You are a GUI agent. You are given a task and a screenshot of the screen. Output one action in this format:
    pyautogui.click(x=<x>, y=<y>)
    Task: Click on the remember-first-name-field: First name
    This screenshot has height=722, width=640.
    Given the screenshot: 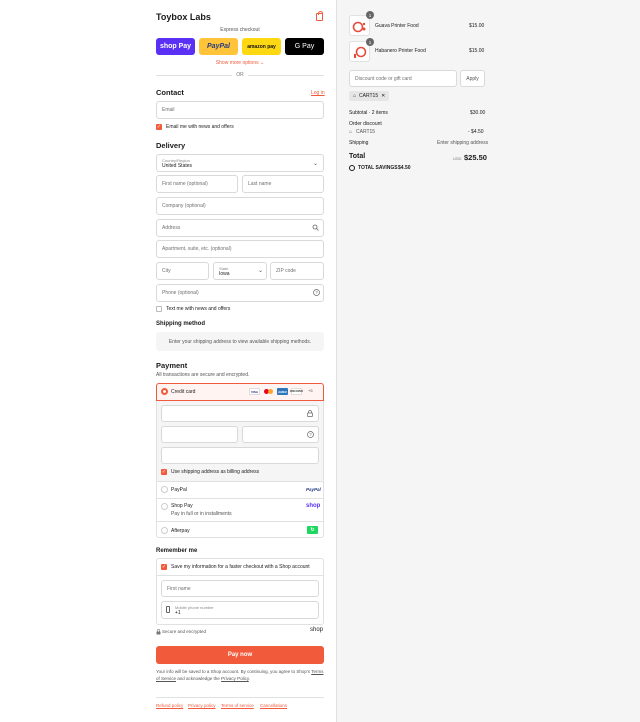 What is the action you would take?
    pyautogui.click(x=240, y=588)
    